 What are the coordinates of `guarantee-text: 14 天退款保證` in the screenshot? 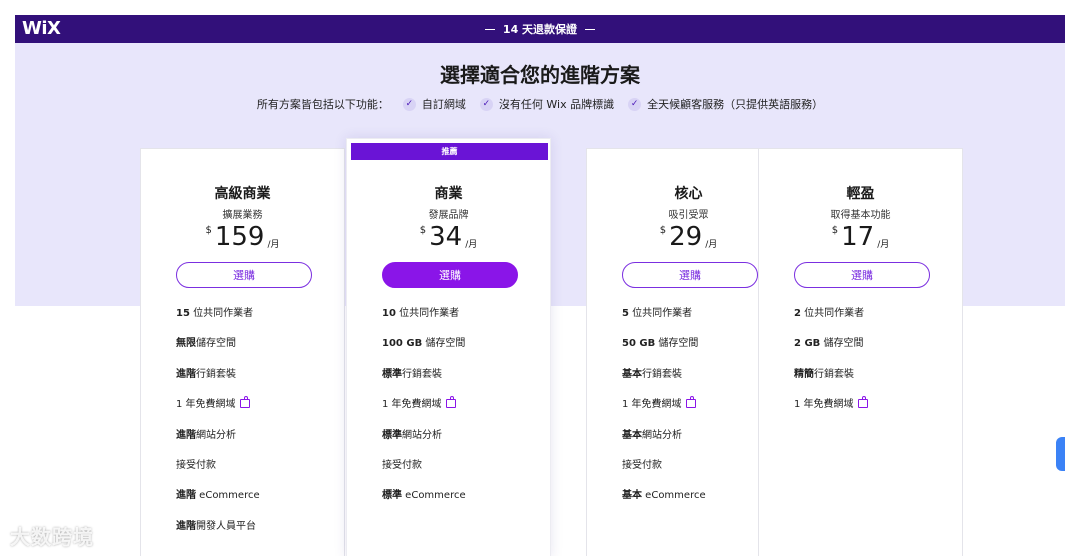 It's located at (540, 29).